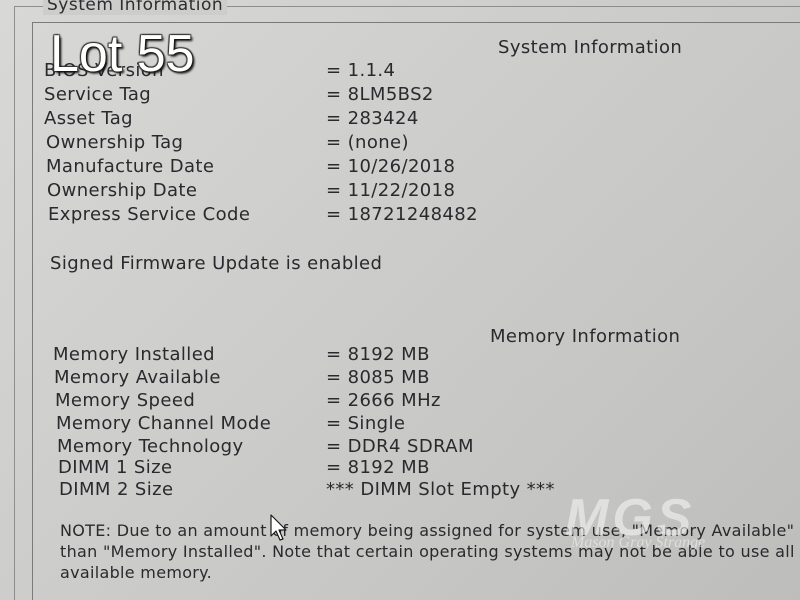 The width and height of the screenshot is (800, 600). Describe the element at coordinates (366, 423) in the screenshot. I see `memory-row-value: = Single` at that location.